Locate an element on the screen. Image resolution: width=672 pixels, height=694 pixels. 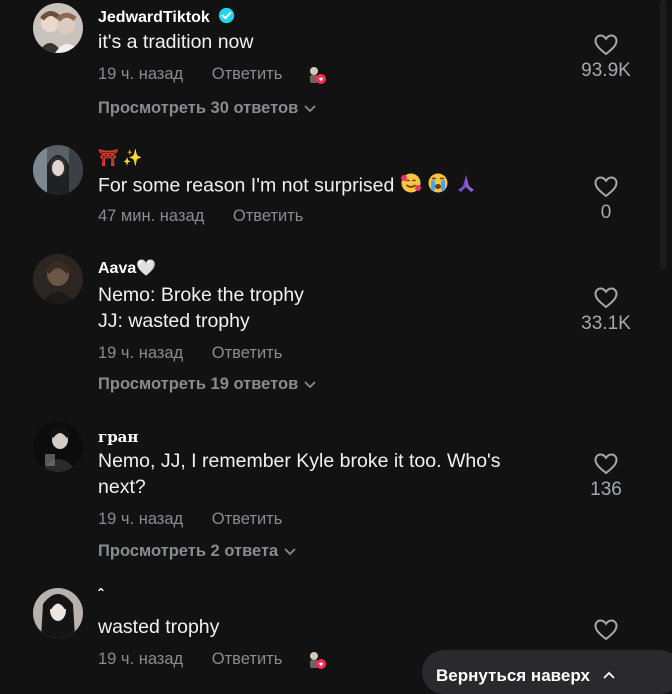
praying-hands-emoji is located at coordinates (466, 186).